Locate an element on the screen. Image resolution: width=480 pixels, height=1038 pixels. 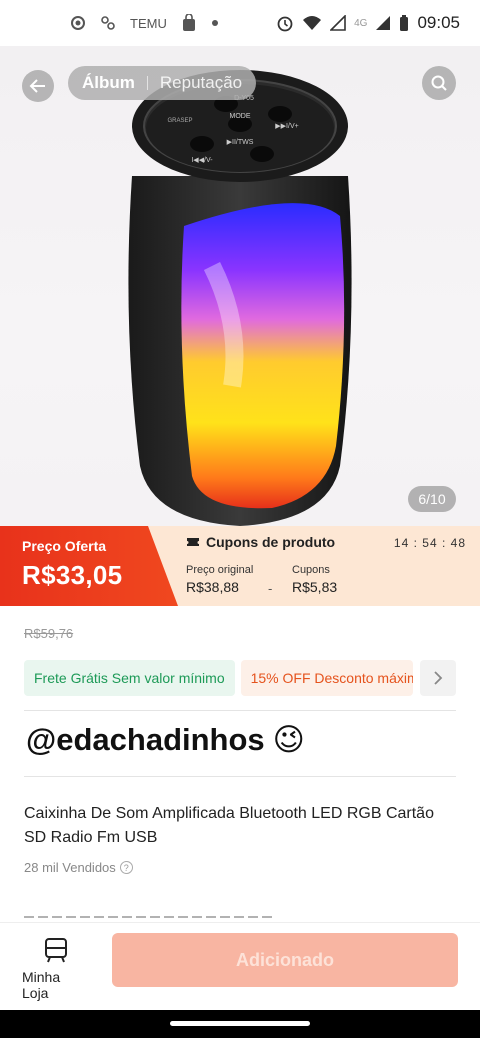
help-icon: ? is located at coordinates (126, 867).